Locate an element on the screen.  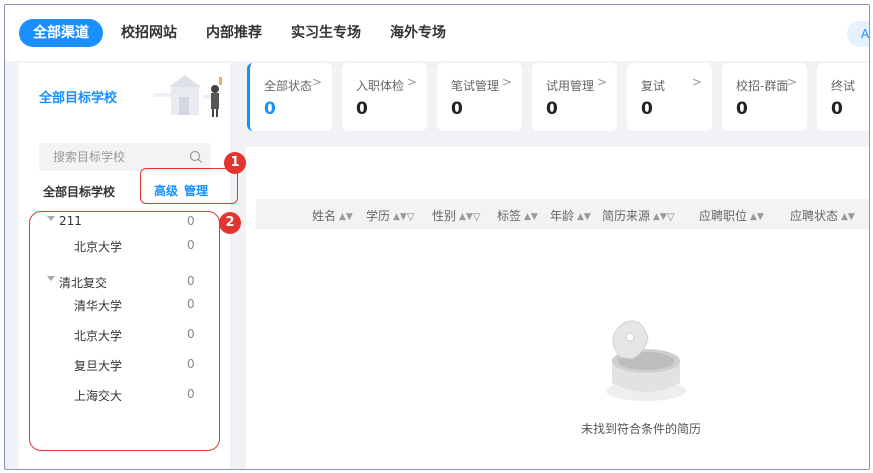
status-card: 入职体检 > 0 is located at coordinates (384, 97).